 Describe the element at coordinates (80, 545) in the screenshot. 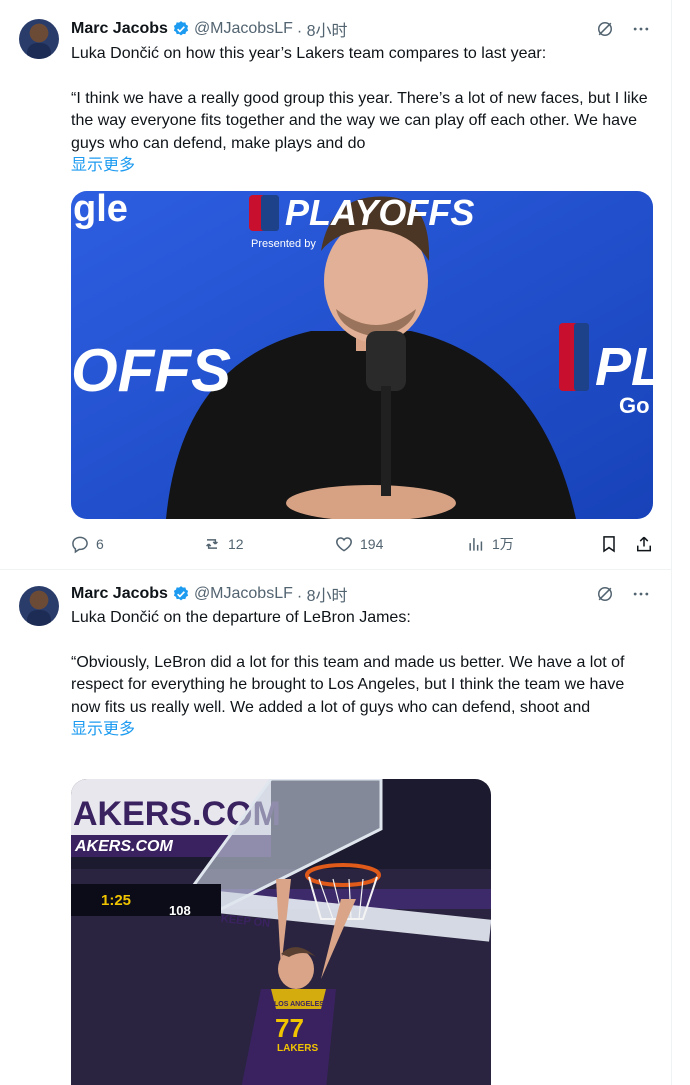

I see `reply-icon` at that location.